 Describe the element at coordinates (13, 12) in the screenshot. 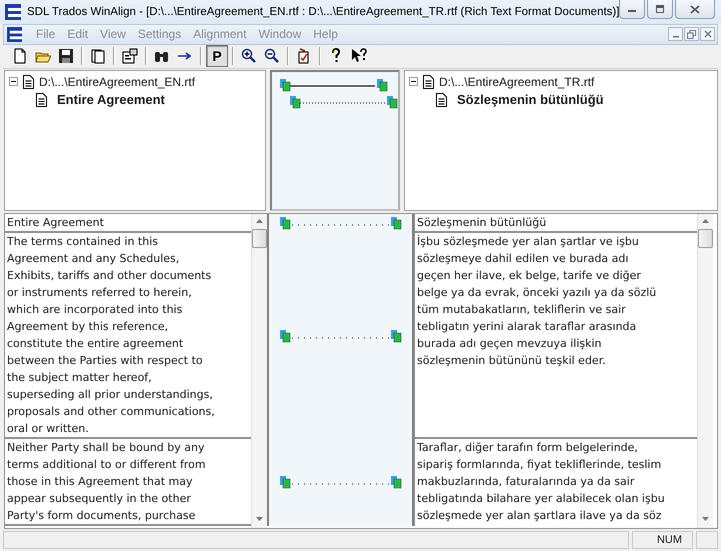

I see `app-icon` at that location.